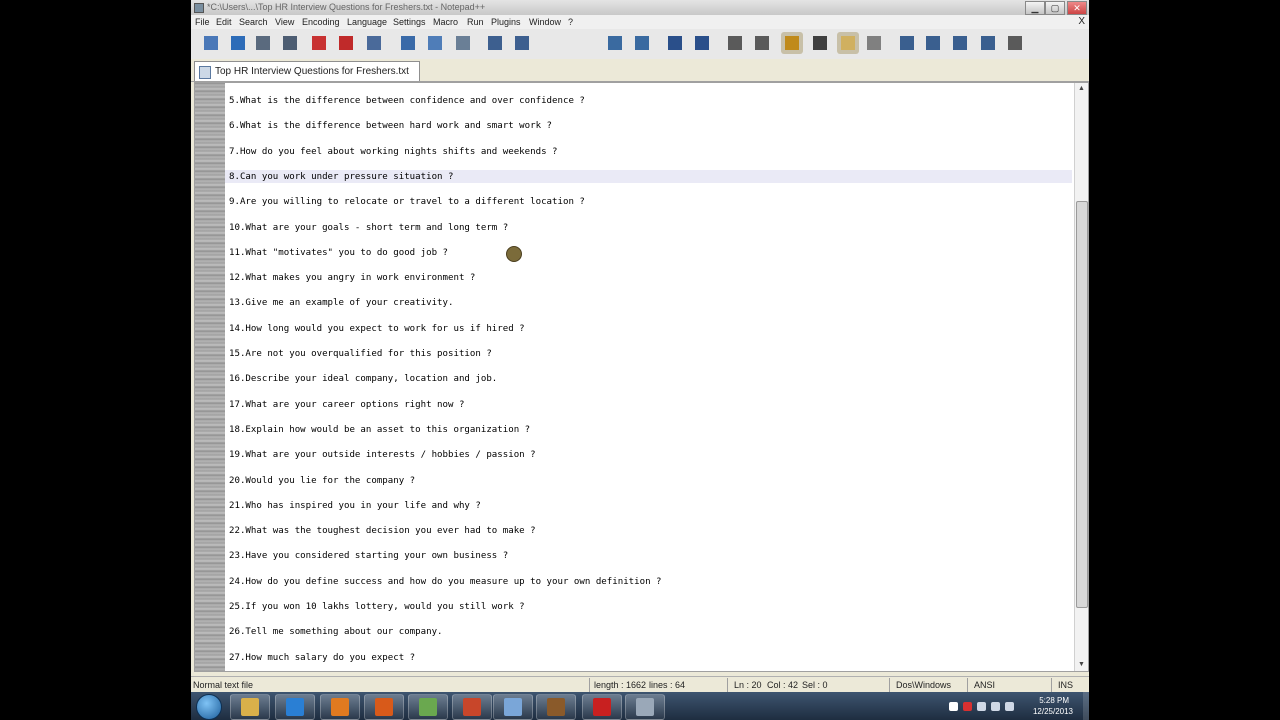 This screenshot has height=720, width=1280. What do you see at coordinates (848, 43) in the screenshot?
I see `indent-guide-button` at bounding box center [848, 43].